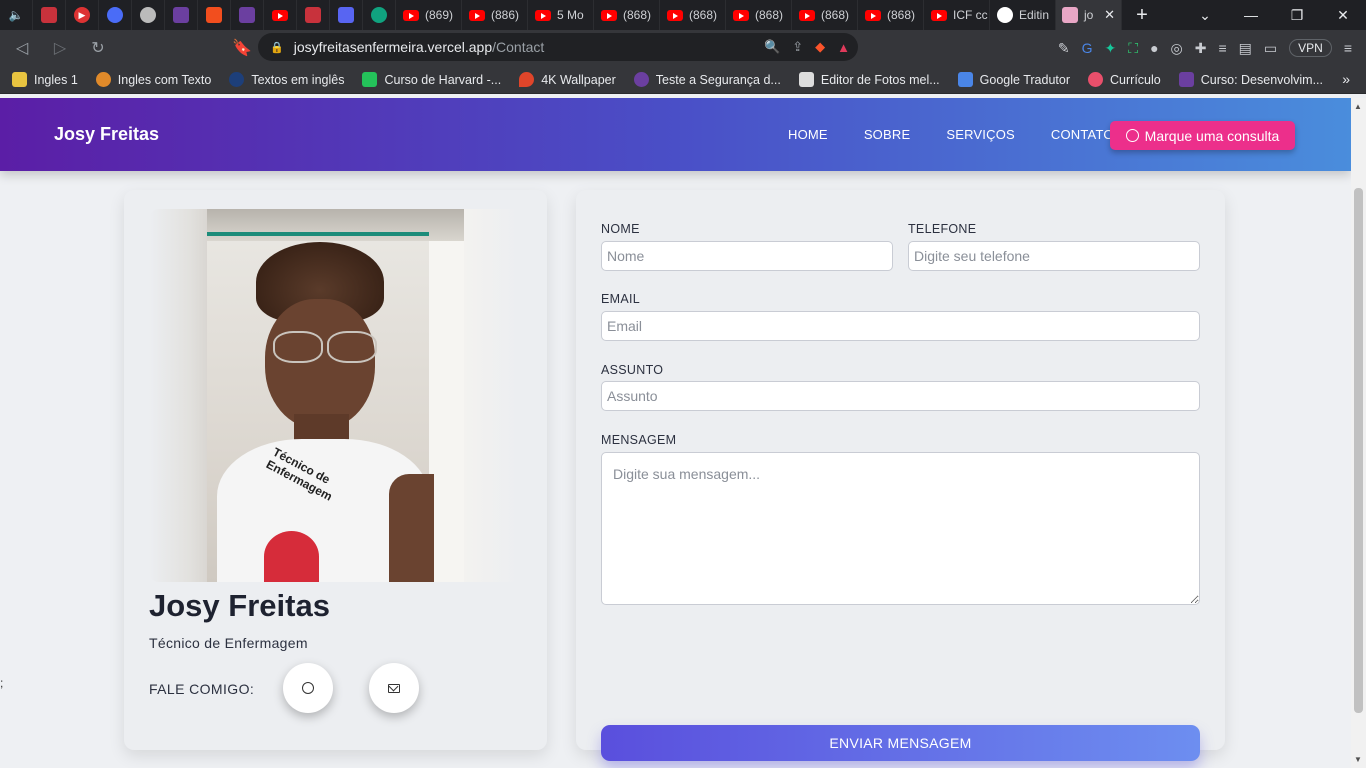  I want to click on bookmark-ball-icon, so click(103, 79).